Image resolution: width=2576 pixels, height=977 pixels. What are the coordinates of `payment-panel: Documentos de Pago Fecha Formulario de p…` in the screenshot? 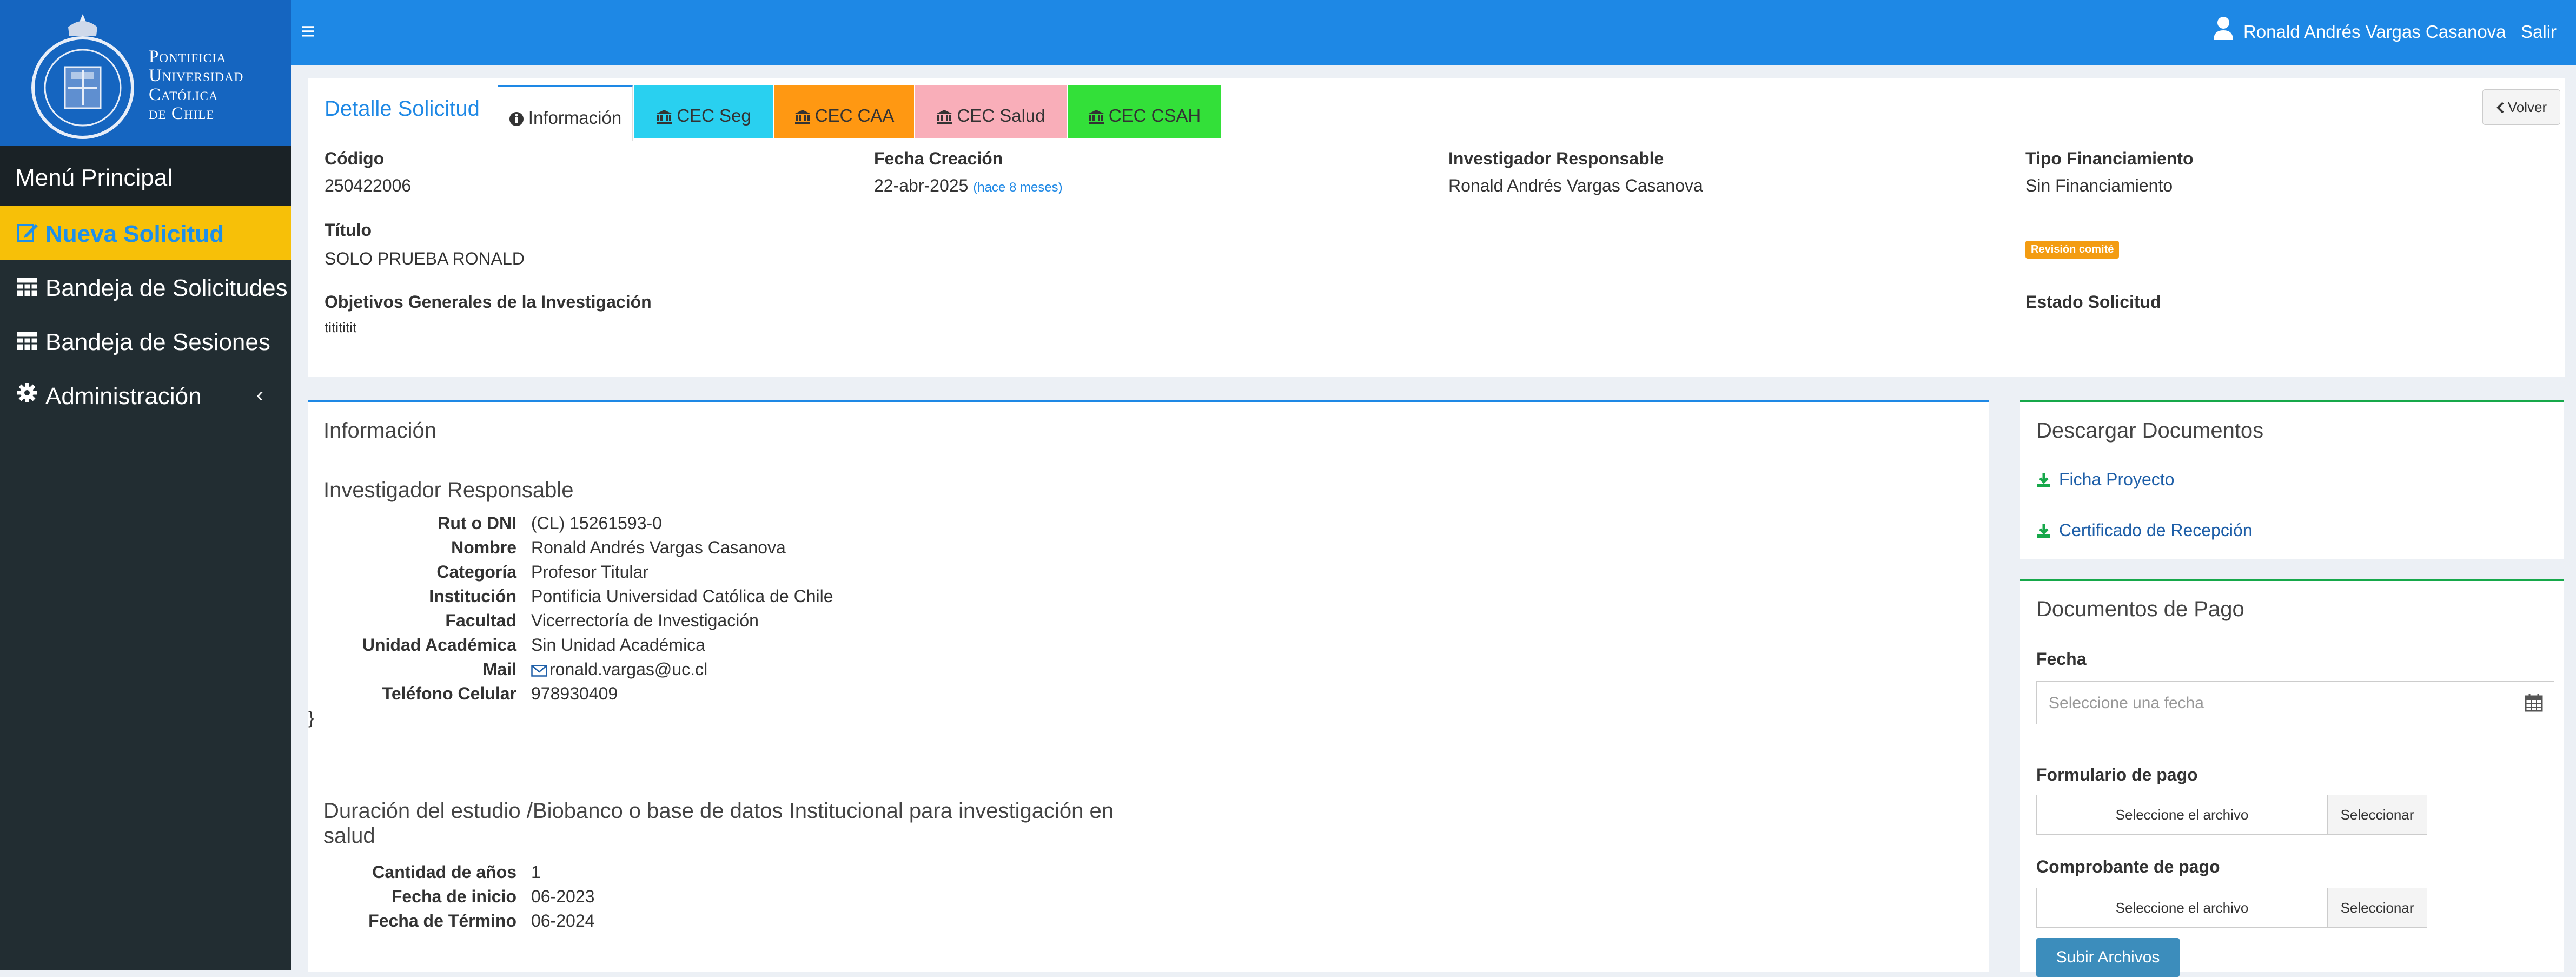 It's located at (2292, 778).